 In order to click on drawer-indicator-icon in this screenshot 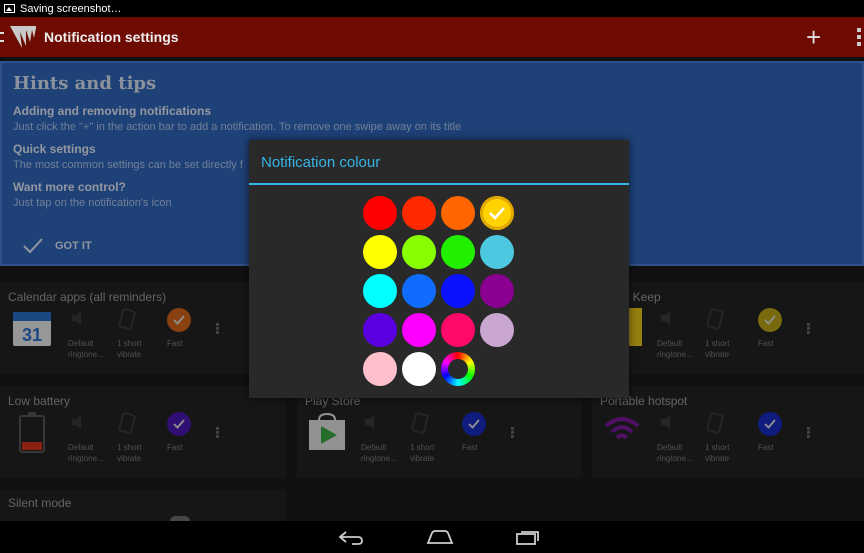, I will do `click(2, 37)`.